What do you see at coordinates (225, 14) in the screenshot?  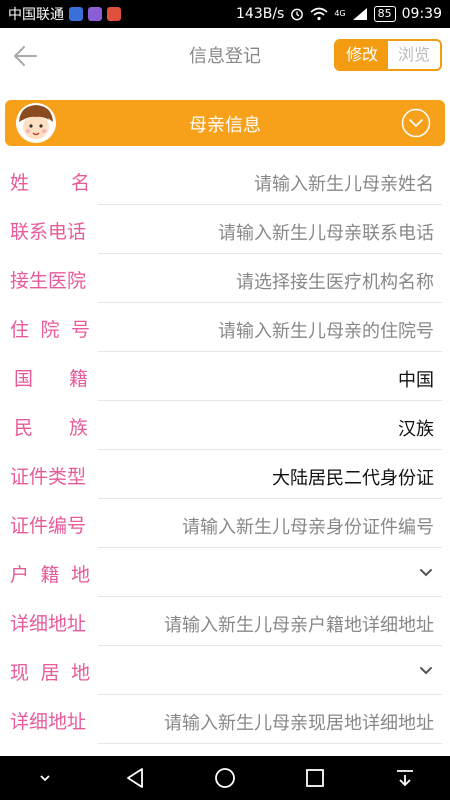 I see `status-bar: 中国联通 143B/s 4G 85 09:39` at bounding box center [225, 14].